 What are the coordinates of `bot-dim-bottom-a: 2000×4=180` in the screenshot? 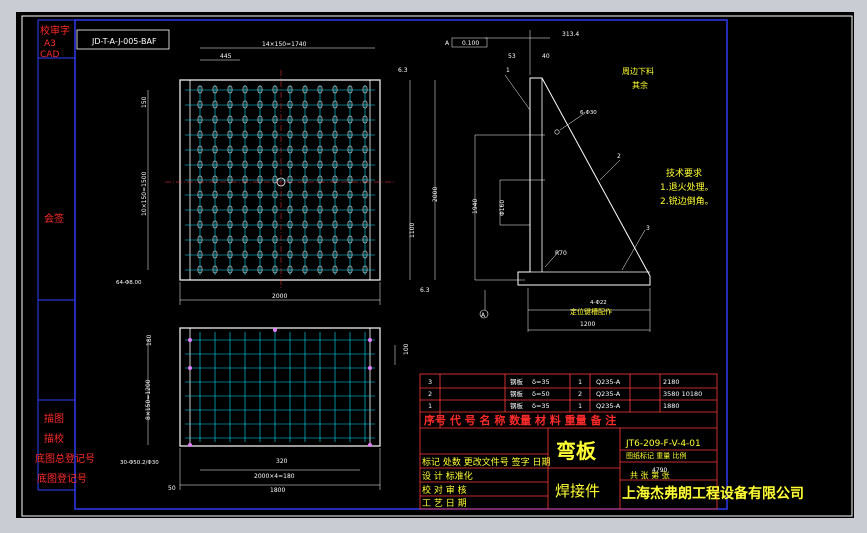 It's located at (274, 476).